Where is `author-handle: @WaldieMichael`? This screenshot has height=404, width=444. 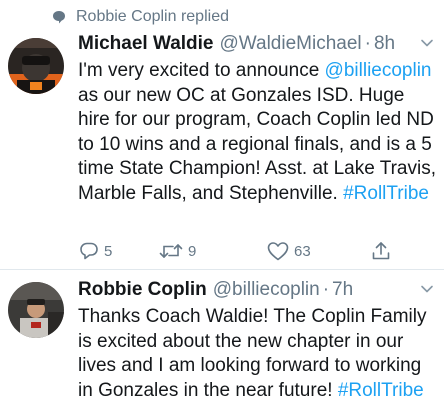
author-handle: @WaldieMichael is located at coordinates (291, 44).